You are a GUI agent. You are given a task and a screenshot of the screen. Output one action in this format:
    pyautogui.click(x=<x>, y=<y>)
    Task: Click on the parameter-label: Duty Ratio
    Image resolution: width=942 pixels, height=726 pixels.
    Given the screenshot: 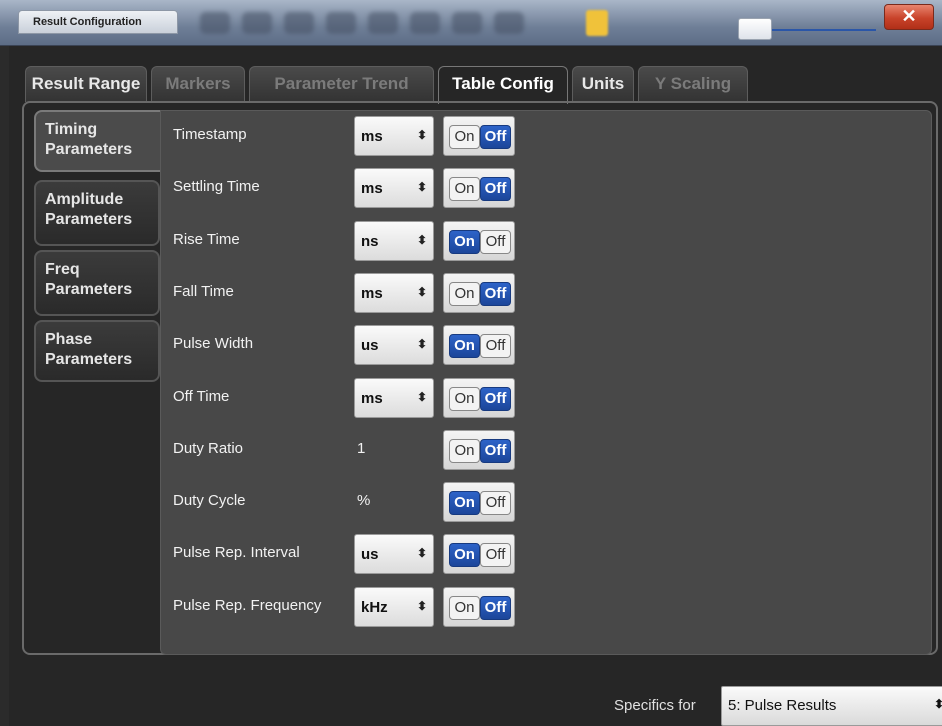 What is the action you would take?
    pyautogui.click(x=208, y=448)
    